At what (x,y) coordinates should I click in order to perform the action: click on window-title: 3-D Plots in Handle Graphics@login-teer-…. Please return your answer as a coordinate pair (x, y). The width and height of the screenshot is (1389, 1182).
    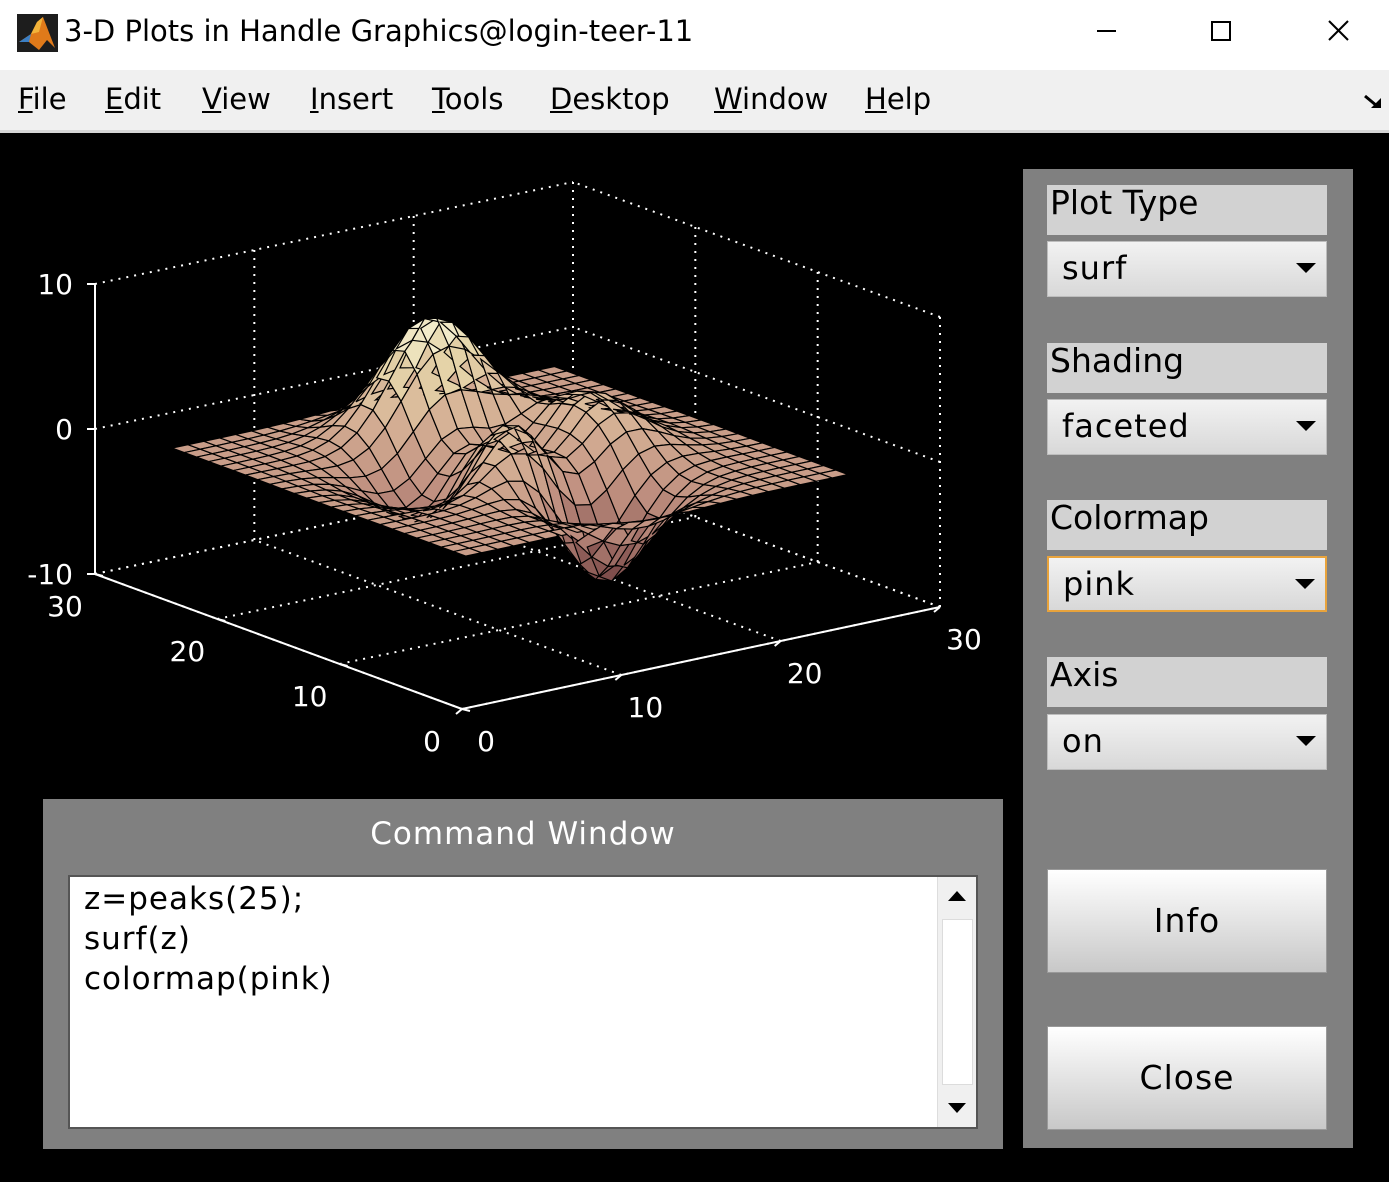
    Looking at the image, I should click on (379, 31).